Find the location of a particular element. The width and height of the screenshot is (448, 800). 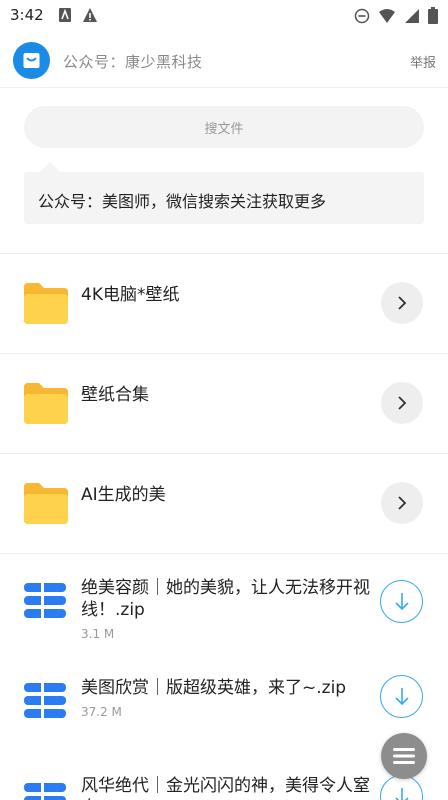

file-name: 绝美容颜｜她的美貌，让人无法移开视线！.zip is located at coordinates (225, 599).